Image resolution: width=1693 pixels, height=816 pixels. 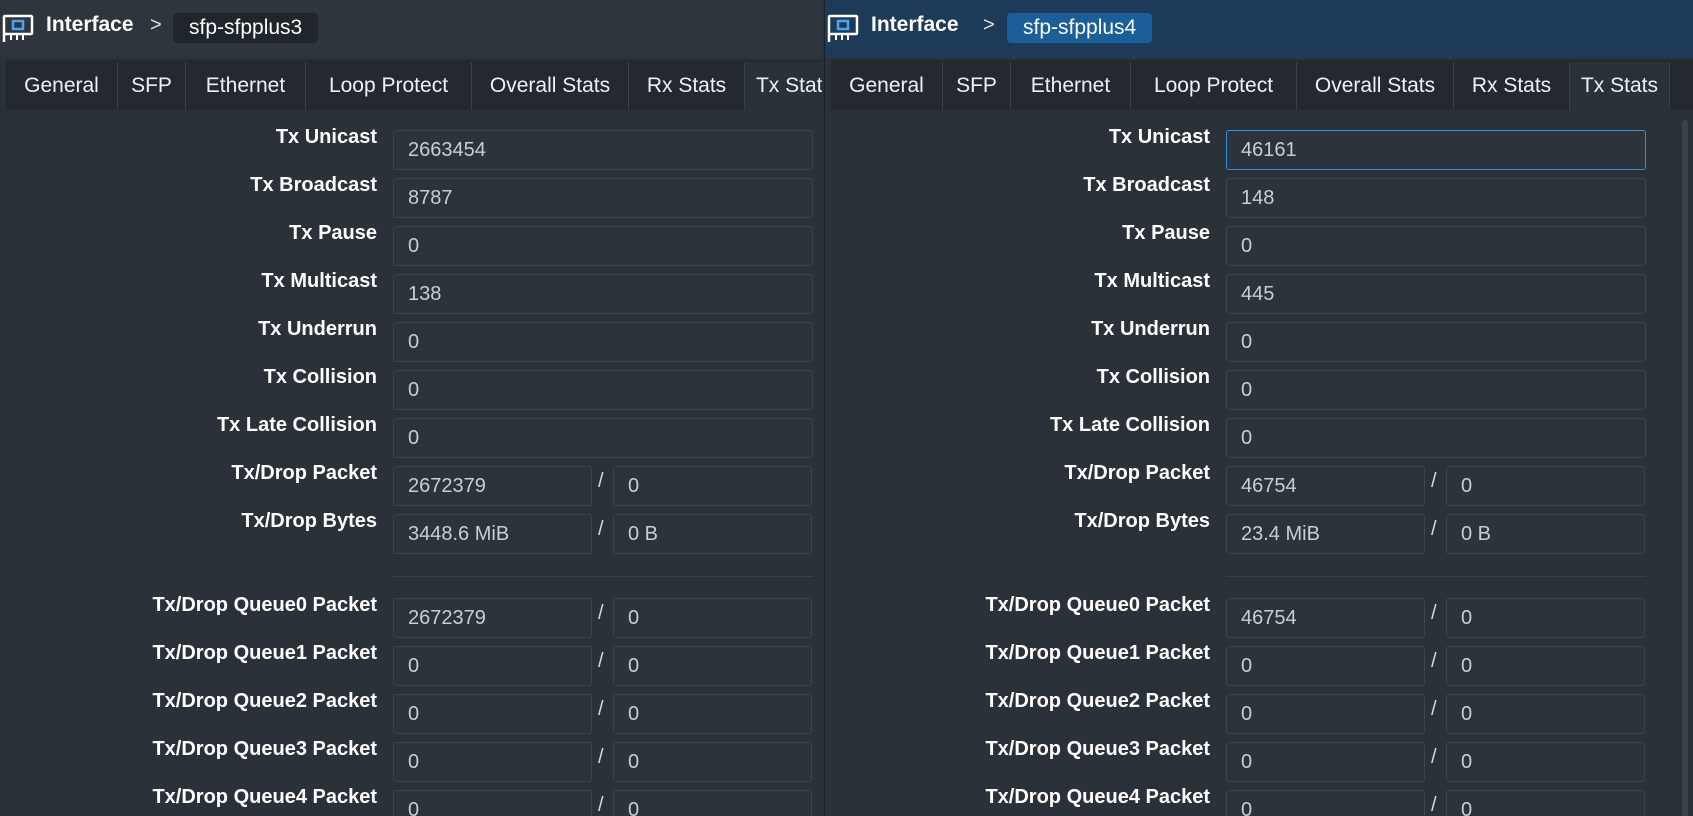 I want to click on tx-multicast-field: 138, so click(x=603, y=294).